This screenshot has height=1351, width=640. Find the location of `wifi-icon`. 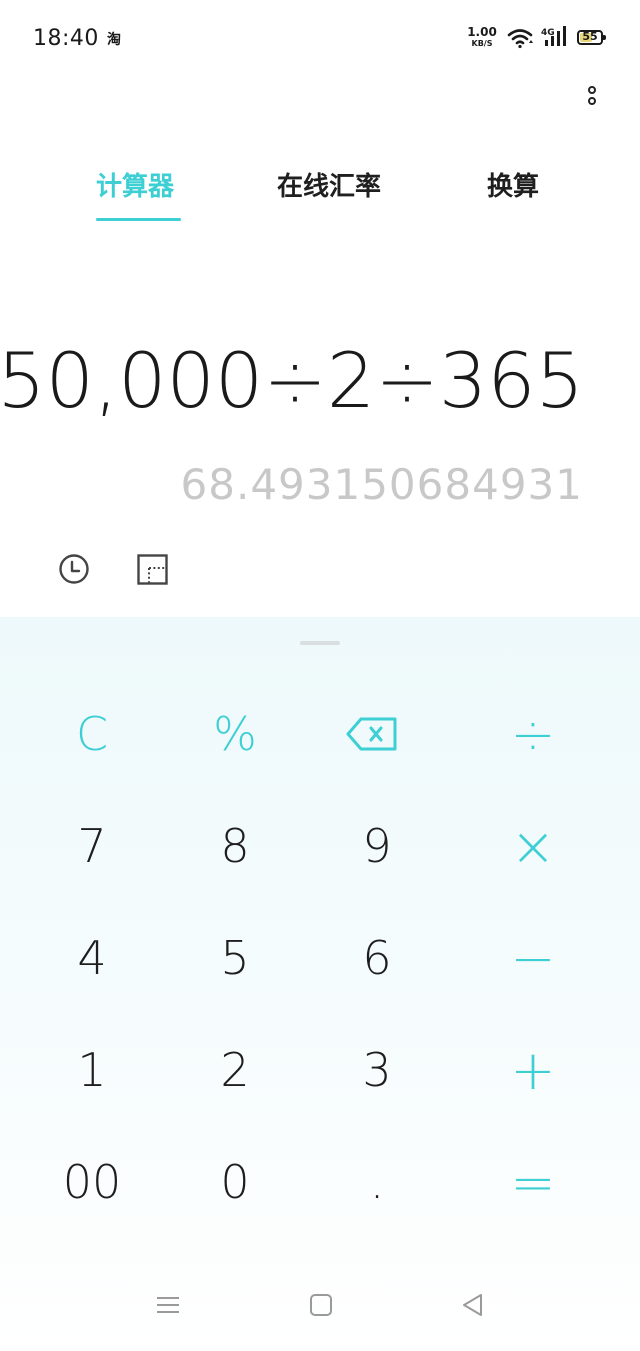

wifi-icon is located at coordinates (520, 39).